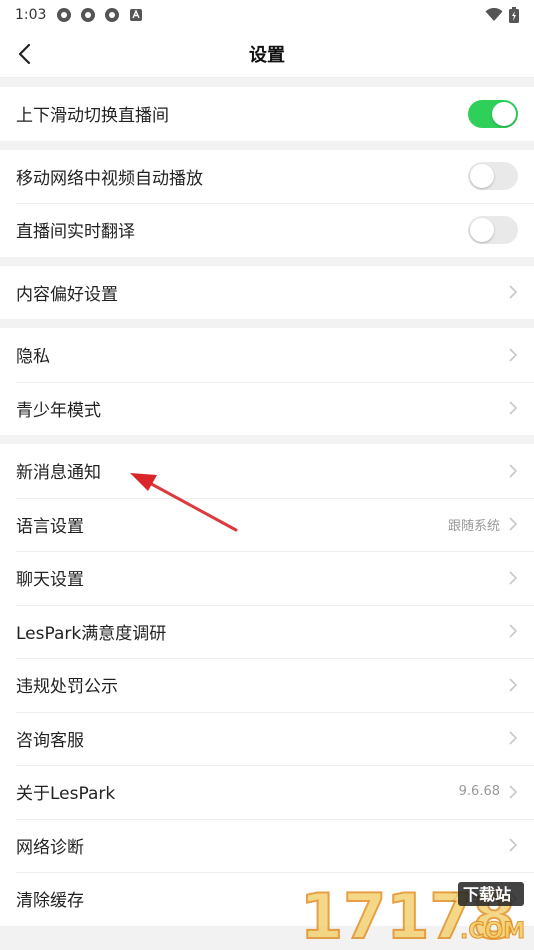 The image size is (534, 950). I want to click on setting-row-network-diagnosis: 网络诊断, so click(267, 845).